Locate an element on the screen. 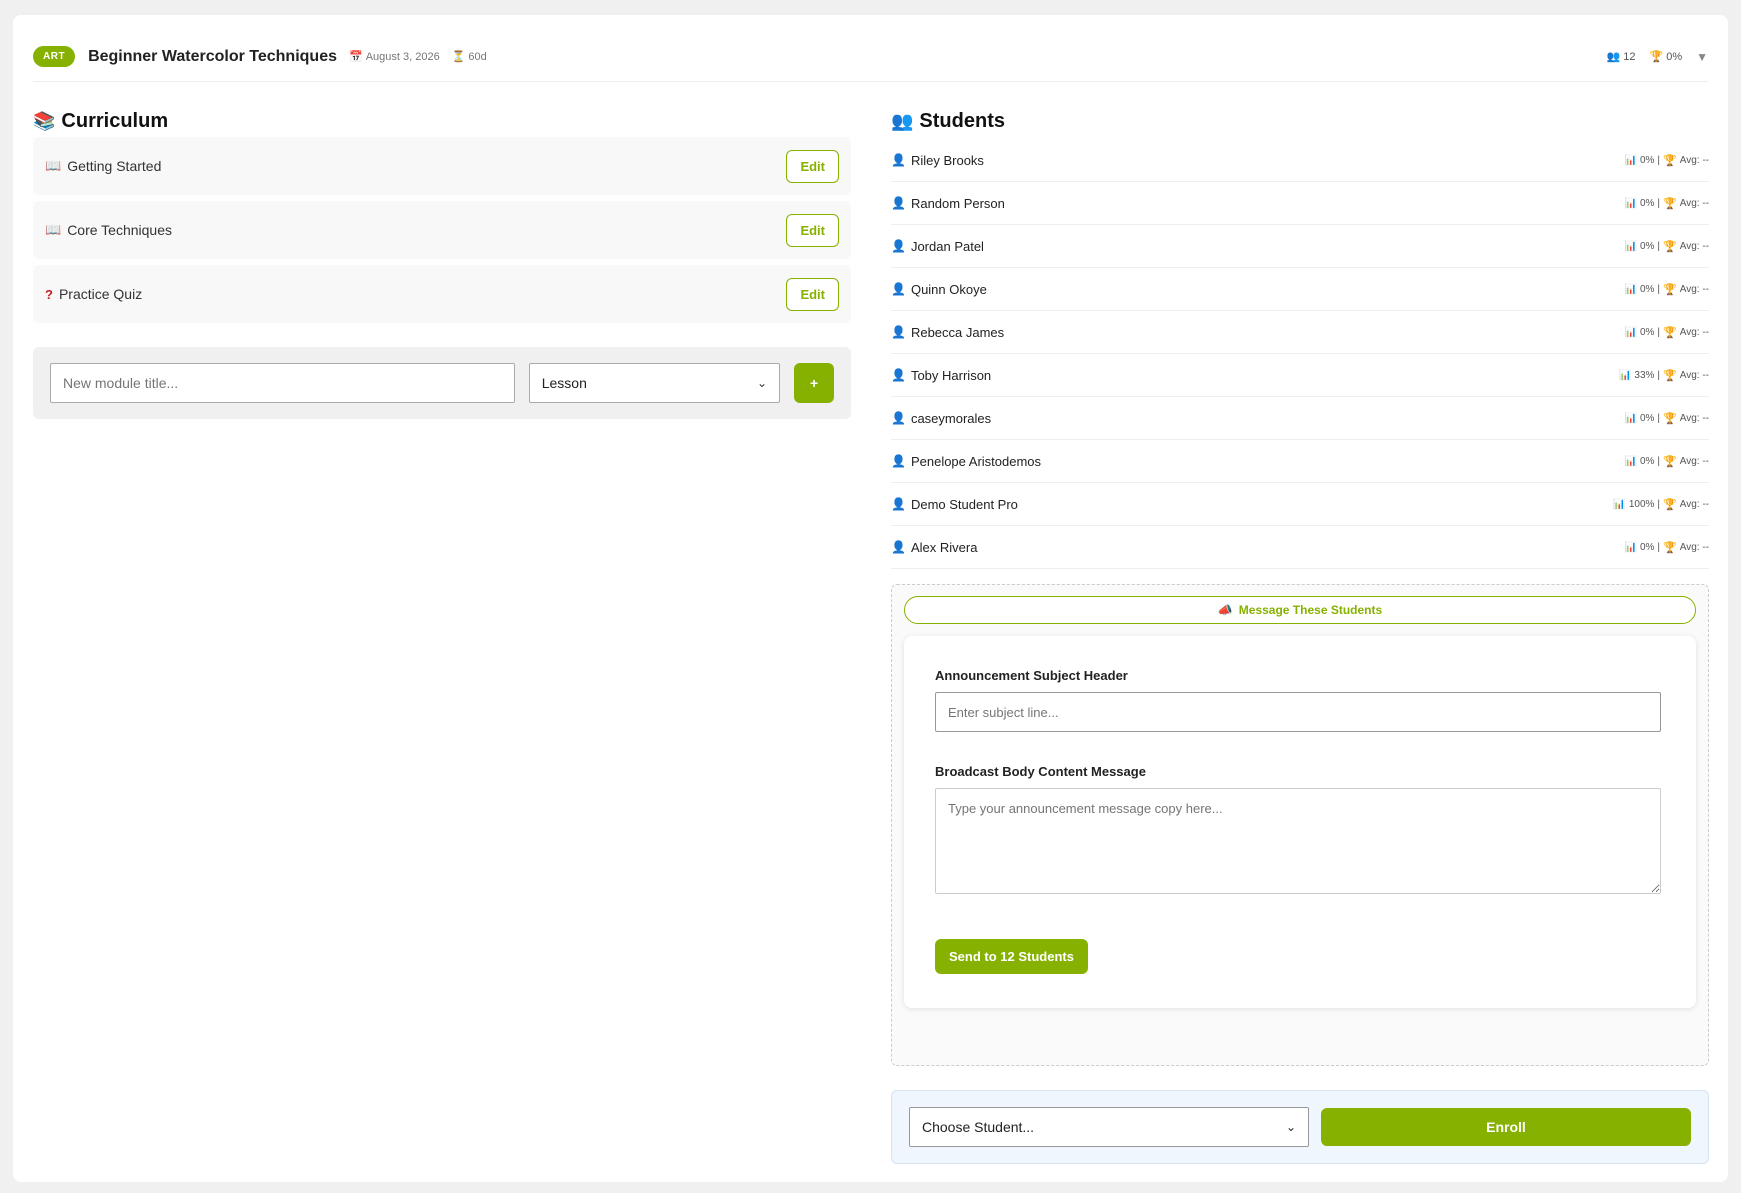  student-progress: 33% is located at coordinates (1644, 375).